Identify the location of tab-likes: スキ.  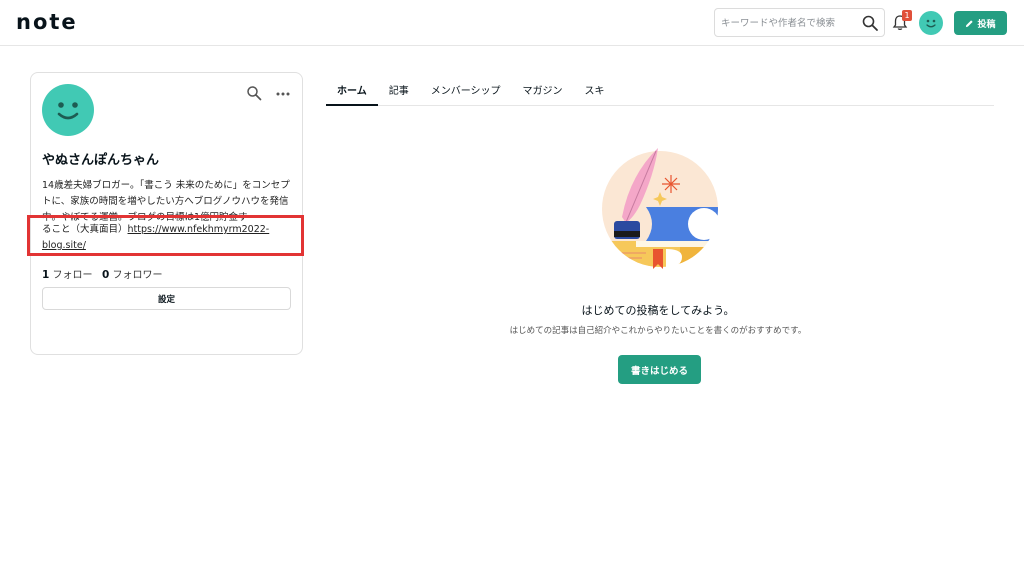
(595, 91).